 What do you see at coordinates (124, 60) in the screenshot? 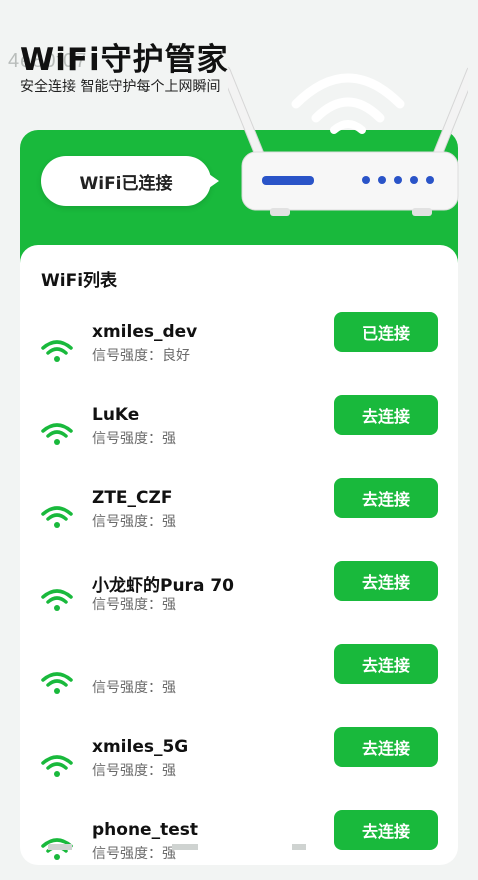
I see `app-title: WiFi守护管家` at bounding box center [124, 60].